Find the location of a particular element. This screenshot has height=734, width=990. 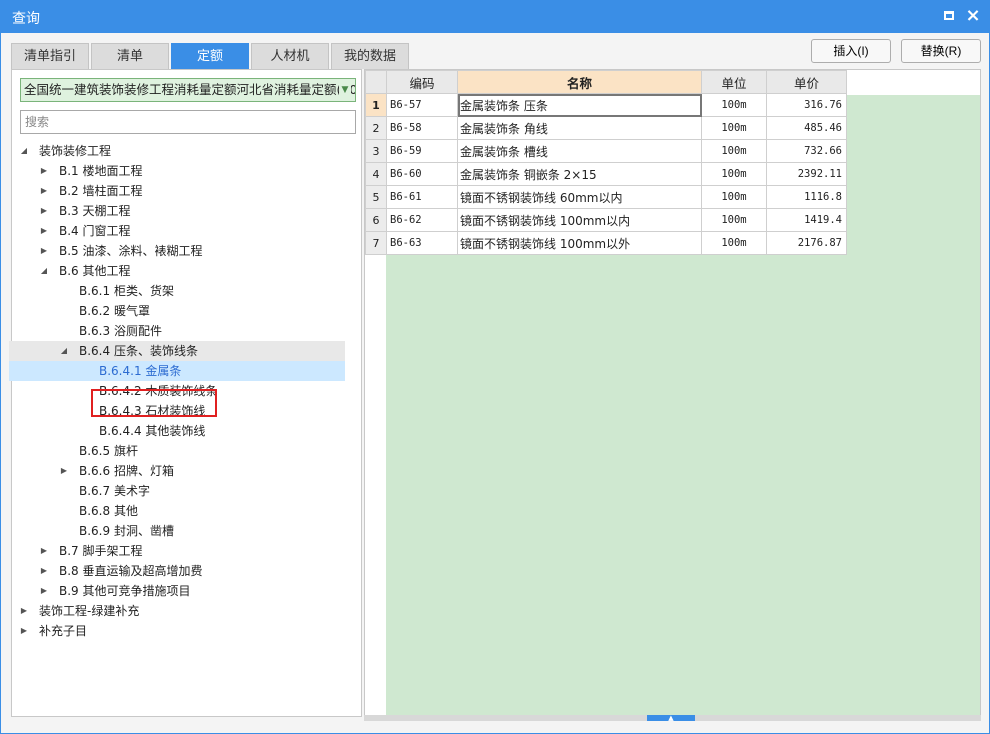

tree-node: B.6.4.4 其他装饰线 is located at coordinates (177, 431).